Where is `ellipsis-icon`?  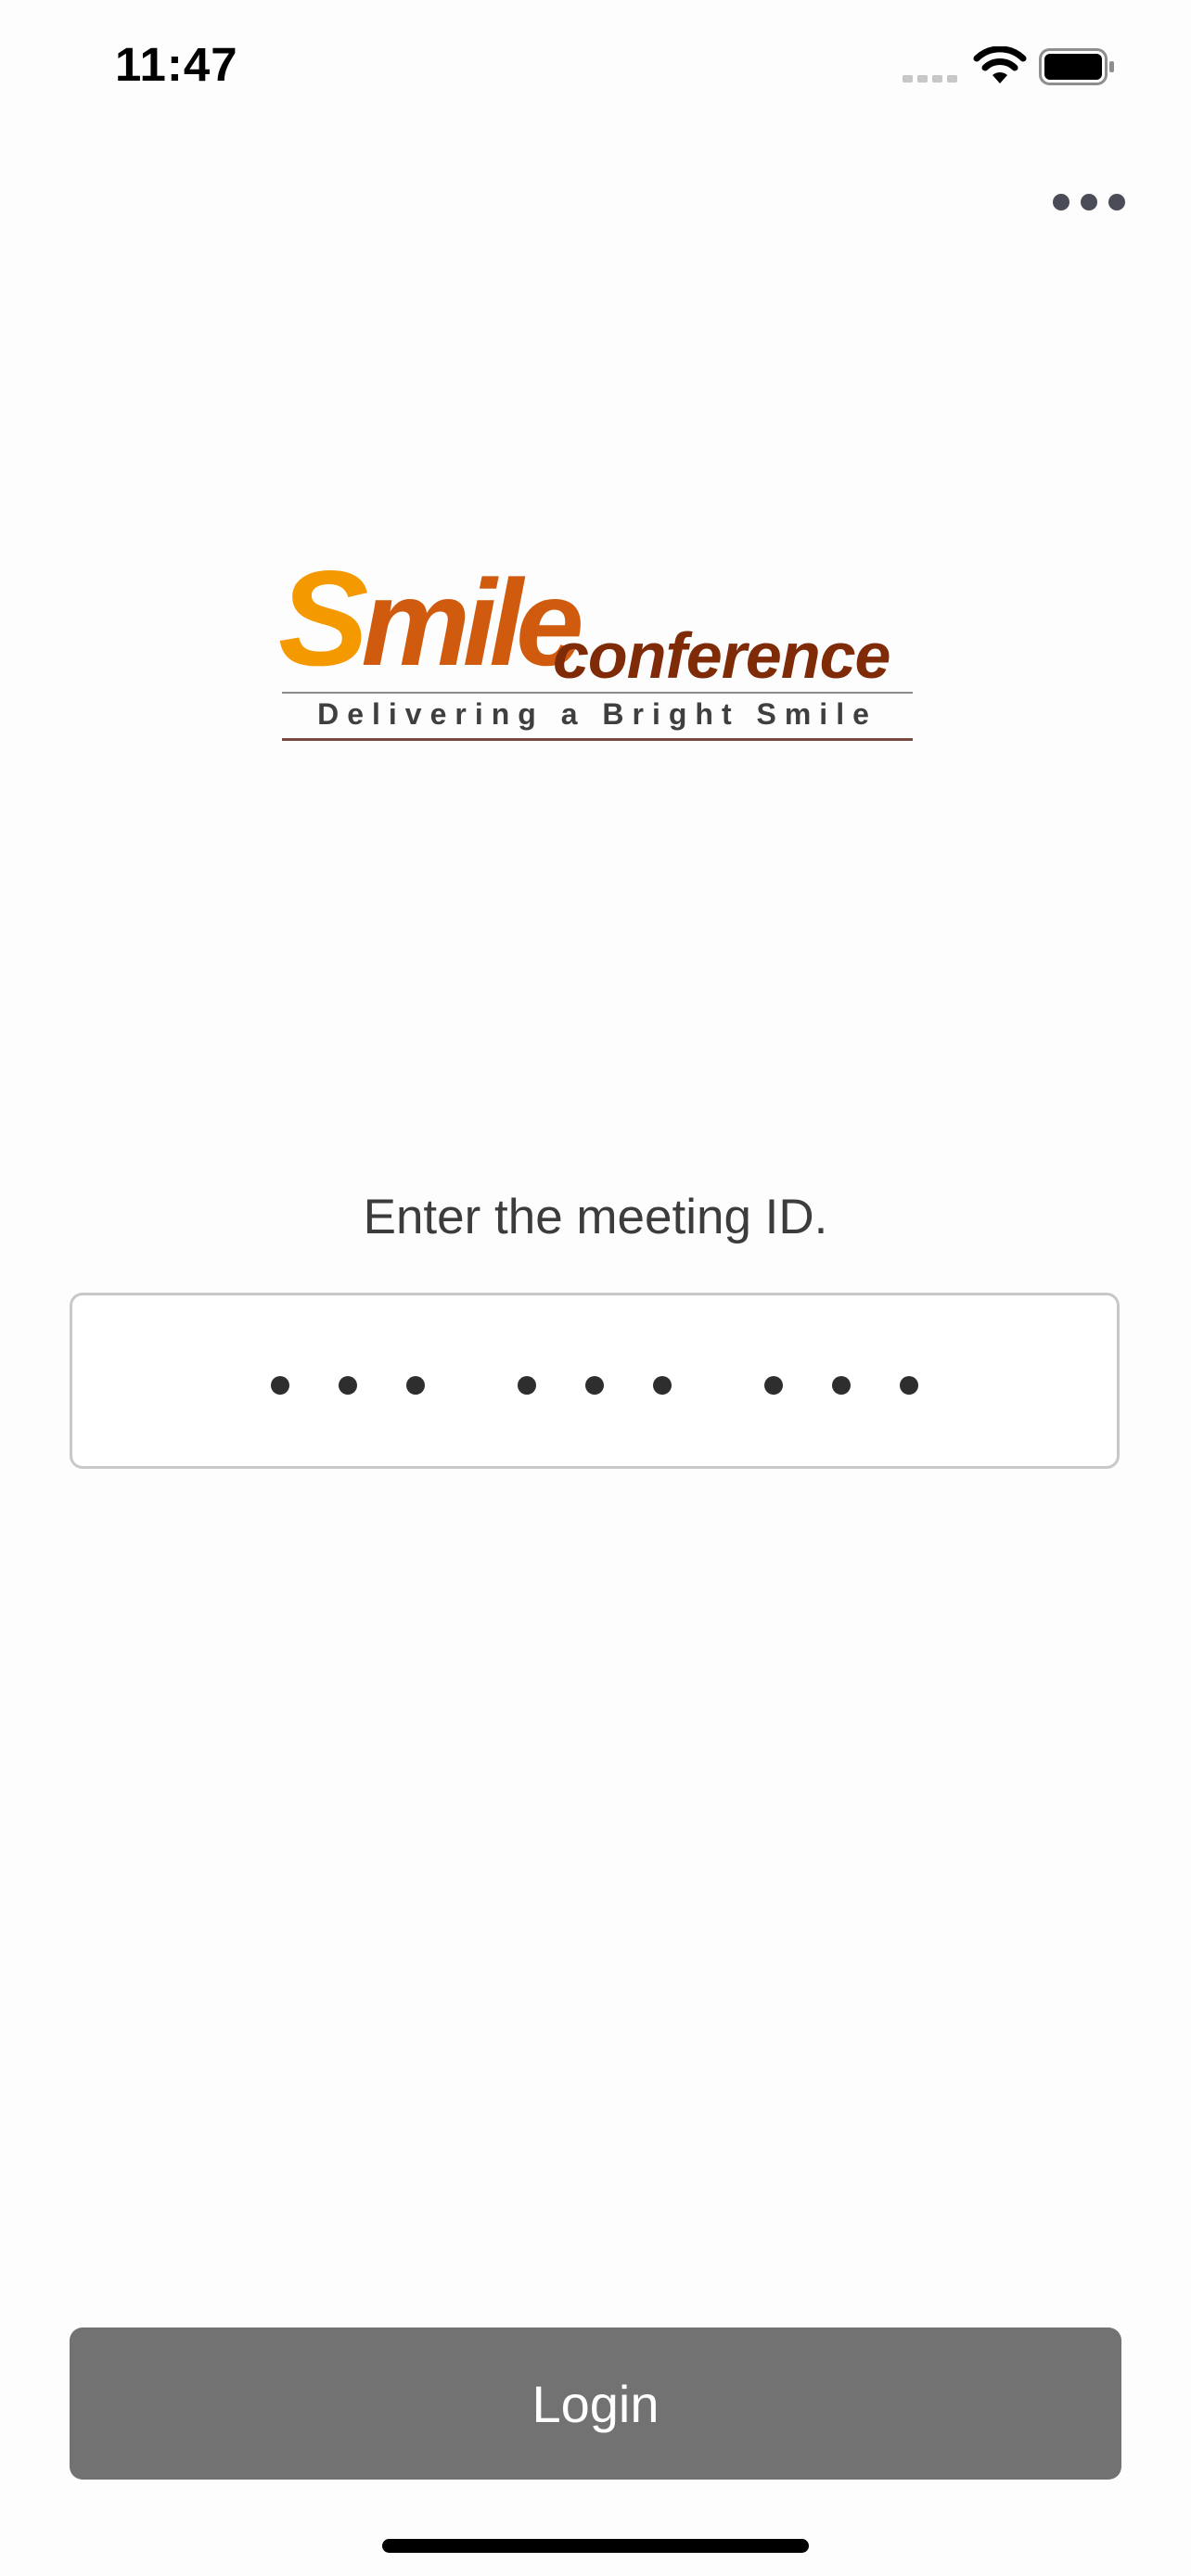
ellipsis-icon is located at coordinates (1061, 202).